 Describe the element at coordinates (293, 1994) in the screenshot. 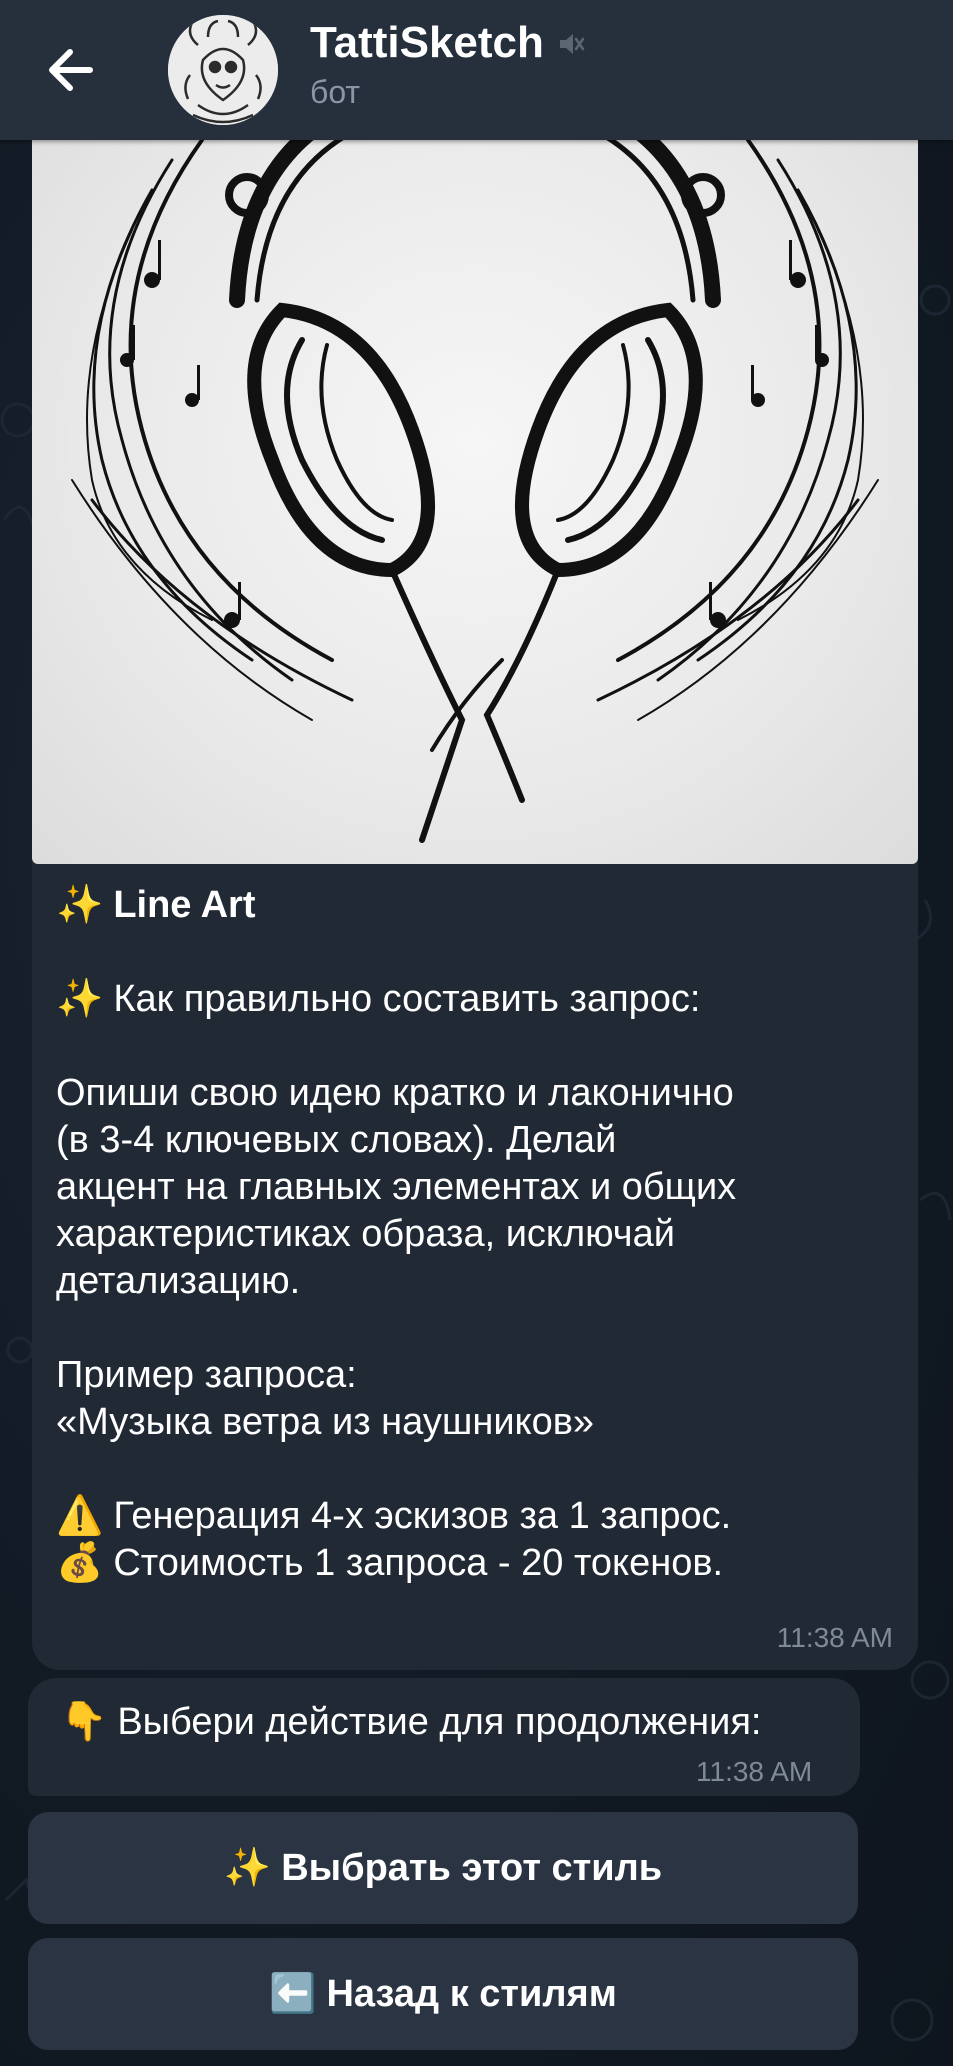

I see `back-arrow-icon: ⬅️` at that location.